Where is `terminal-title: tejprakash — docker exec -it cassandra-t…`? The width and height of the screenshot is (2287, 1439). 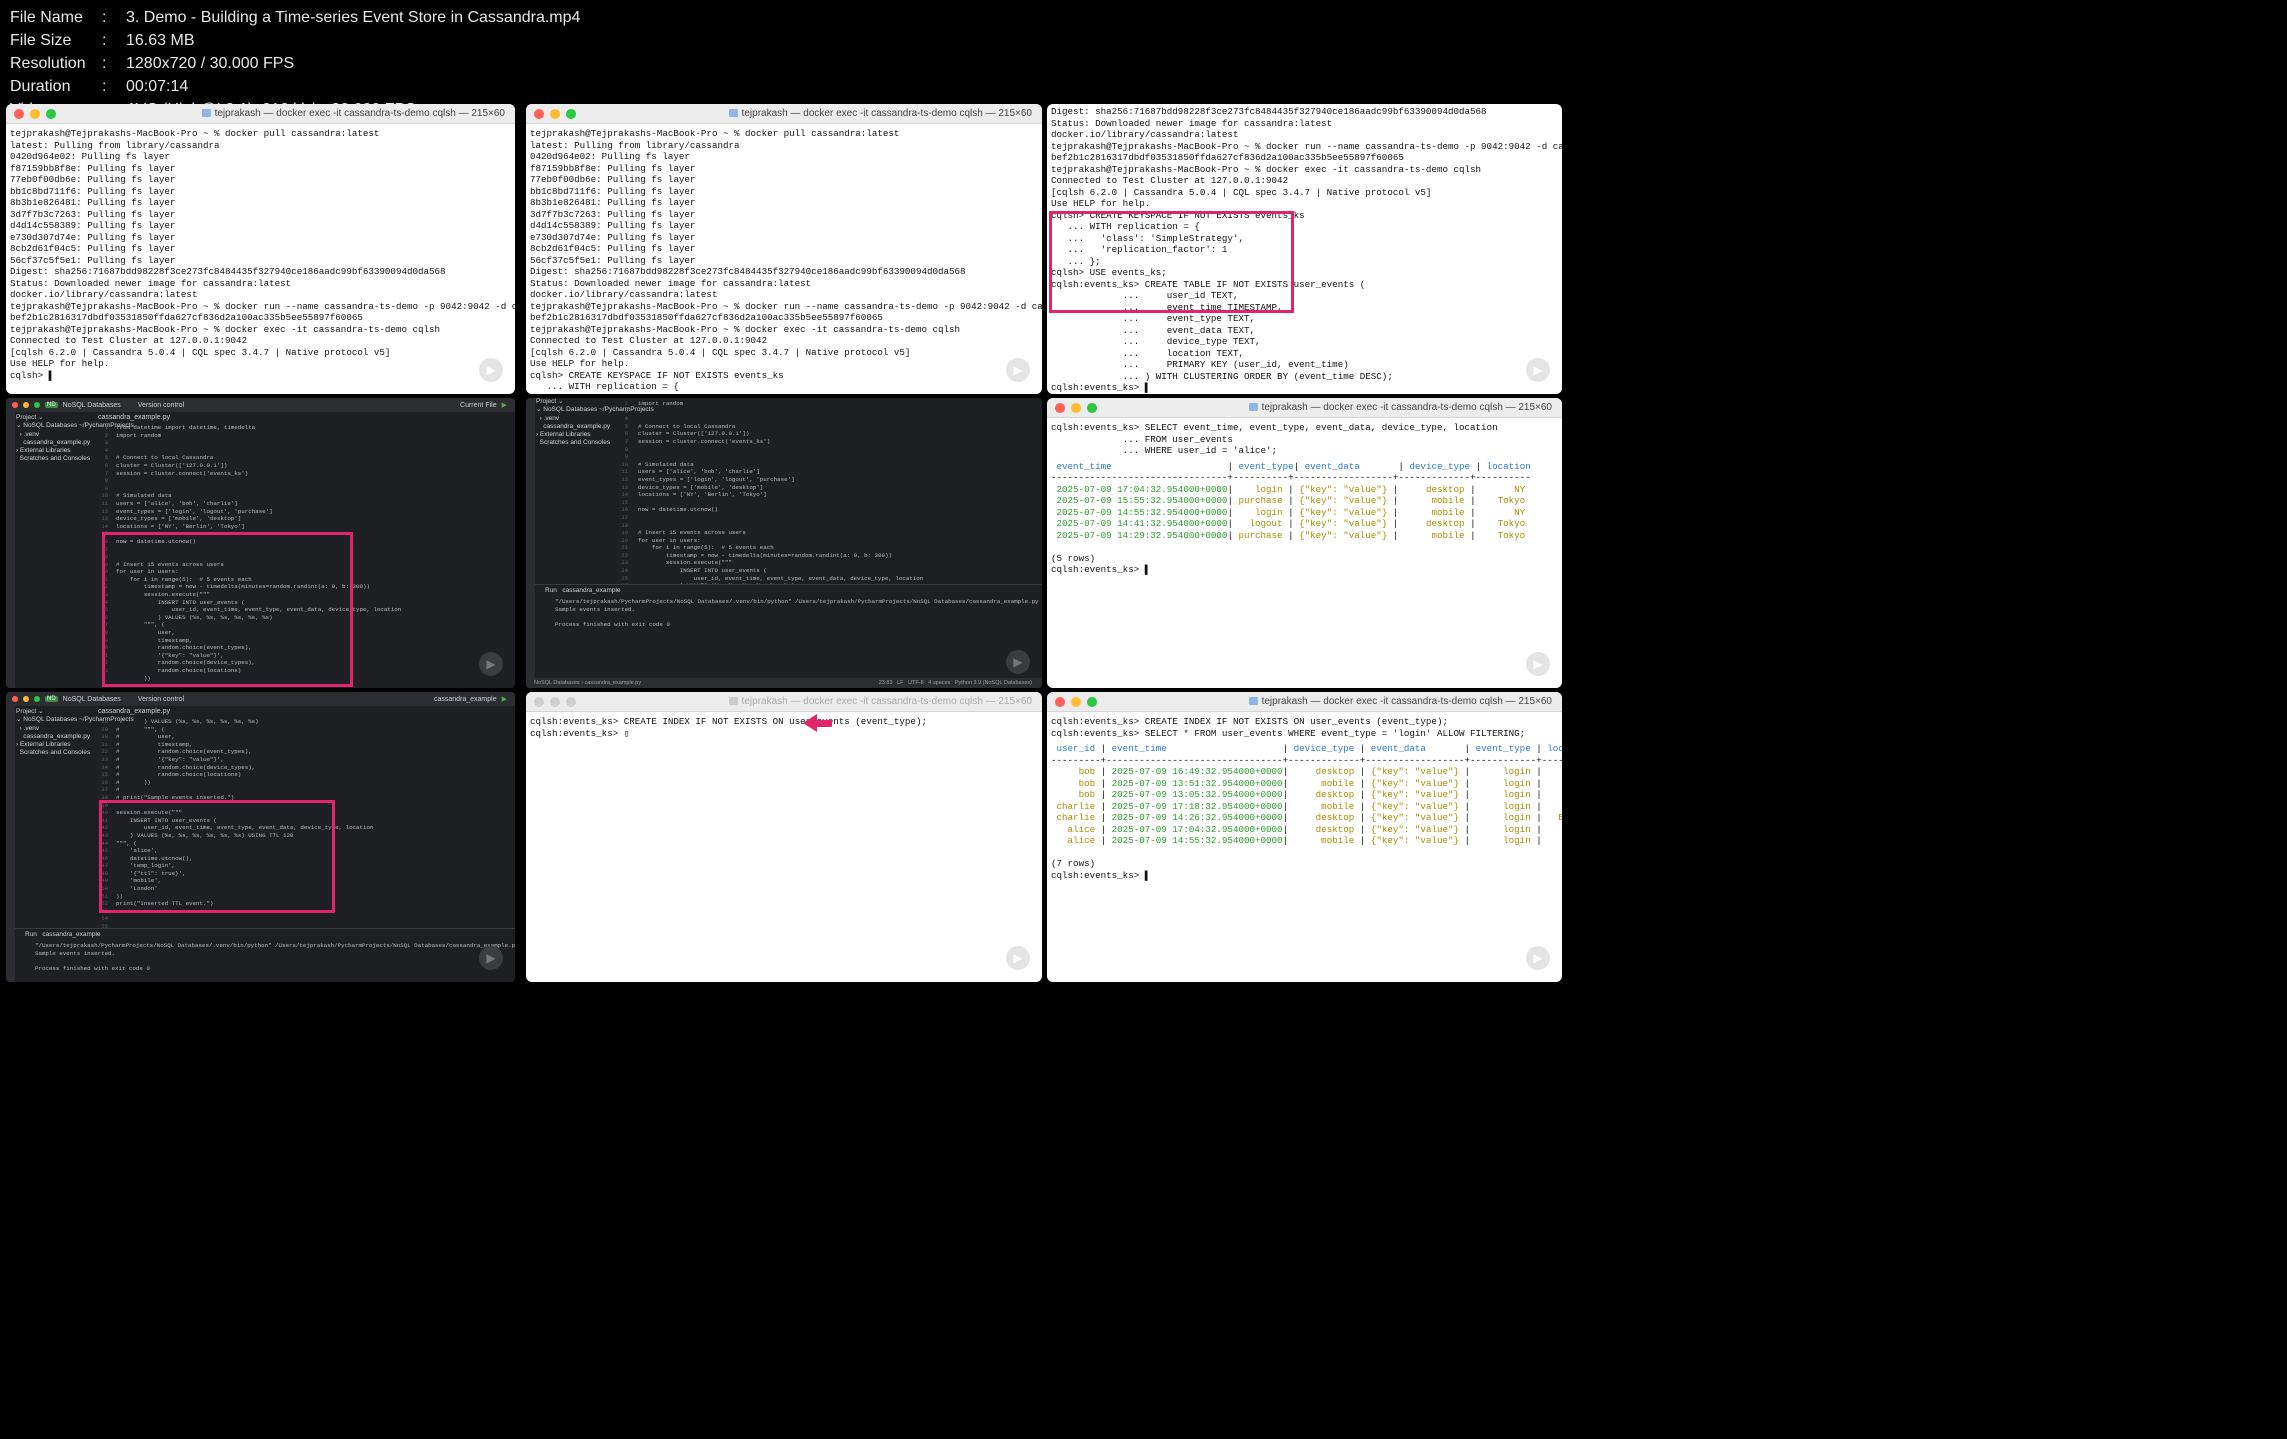
terminal-title: tejprakash — docker exec -it cassandra-t… is located at coordinates (1406, 701).